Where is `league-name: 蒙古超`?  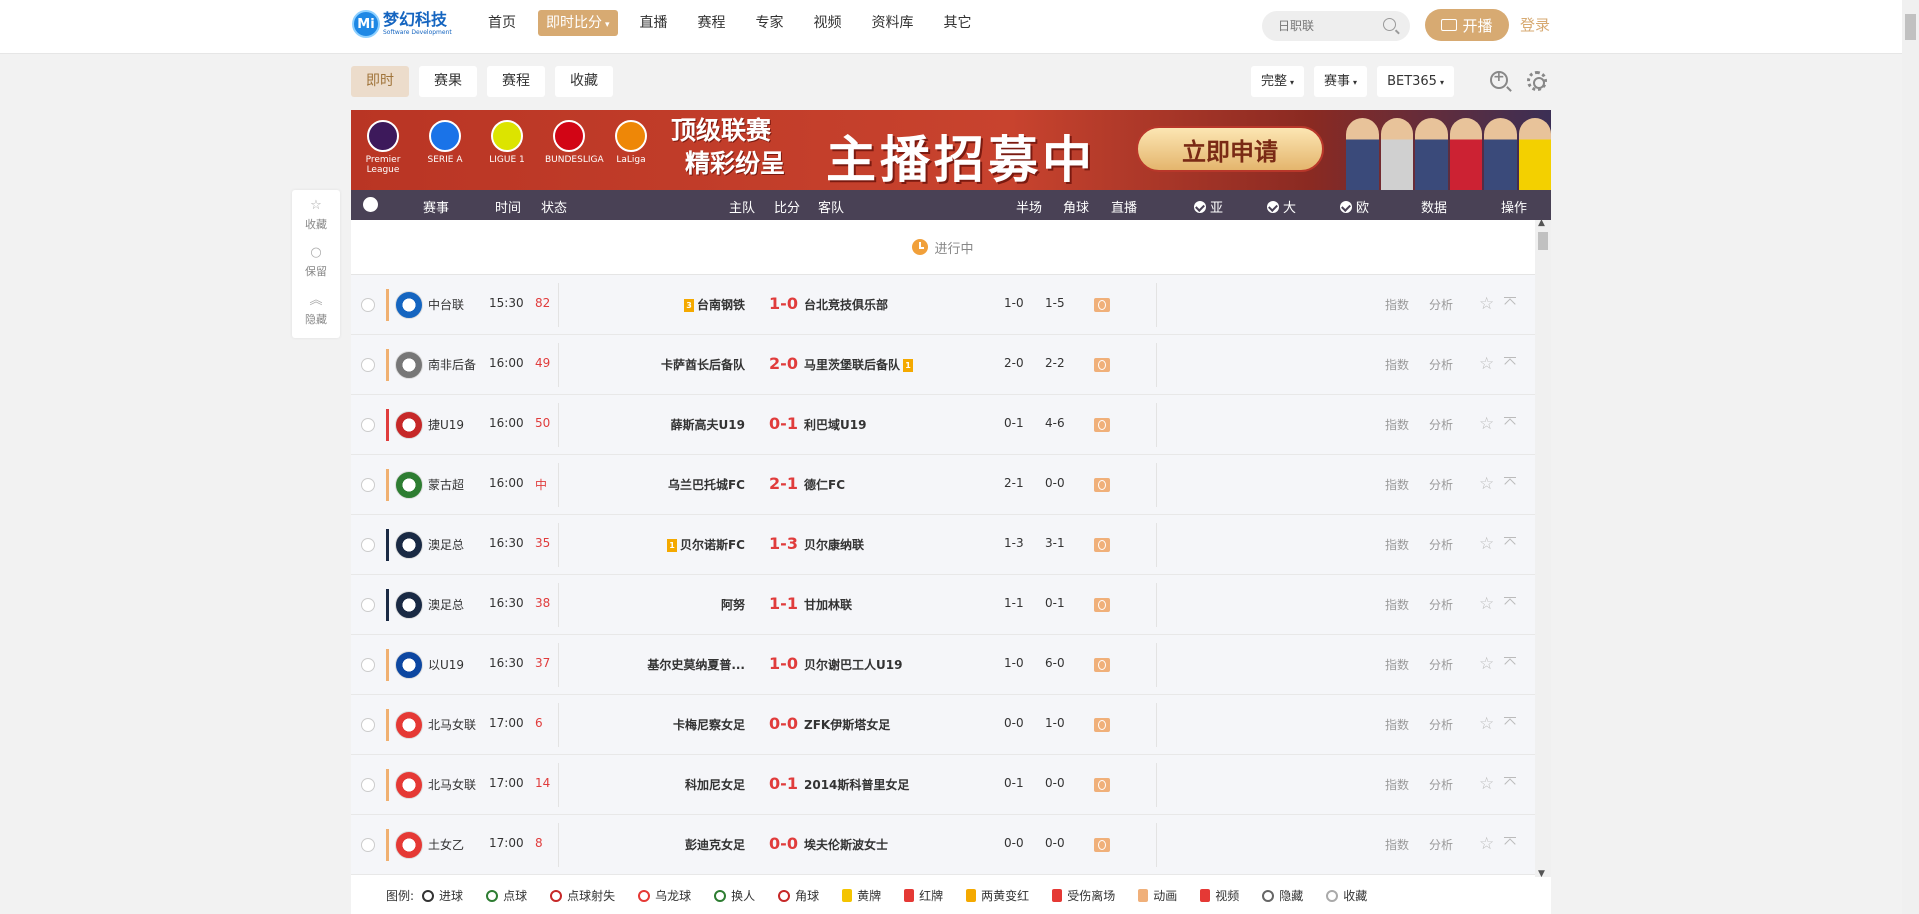 league-name: 蒙古超 is located at coordinates (446, 484).